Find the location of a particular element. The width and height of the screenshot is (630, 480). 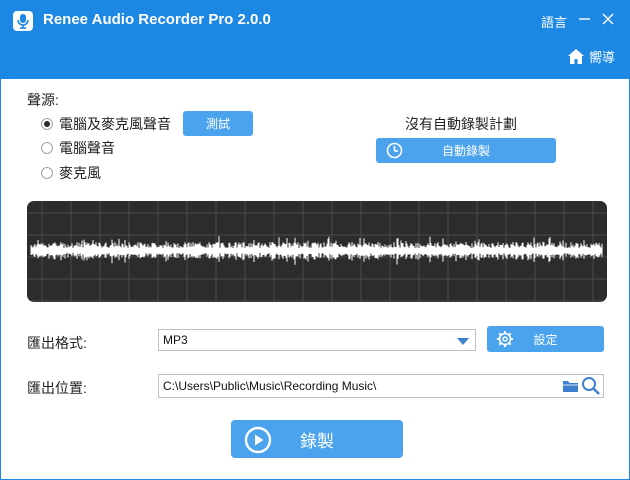

play-icon is located at coordinates (258, 440).